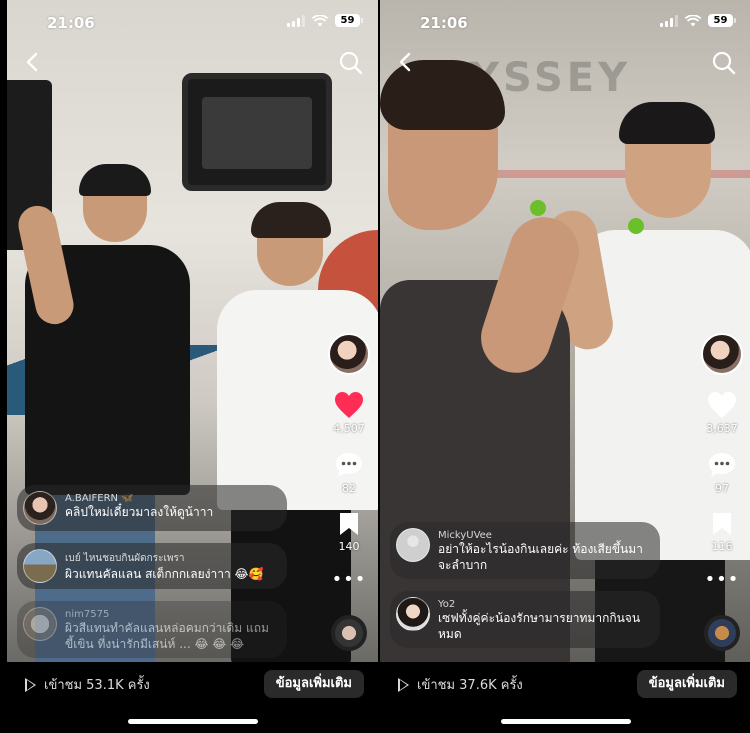 Image resolution: width=750 pixels, height=733 pixels. Describe the element at coordinates (87, 614) in the screenshot. I see `comment-user: nim7575` at that location.